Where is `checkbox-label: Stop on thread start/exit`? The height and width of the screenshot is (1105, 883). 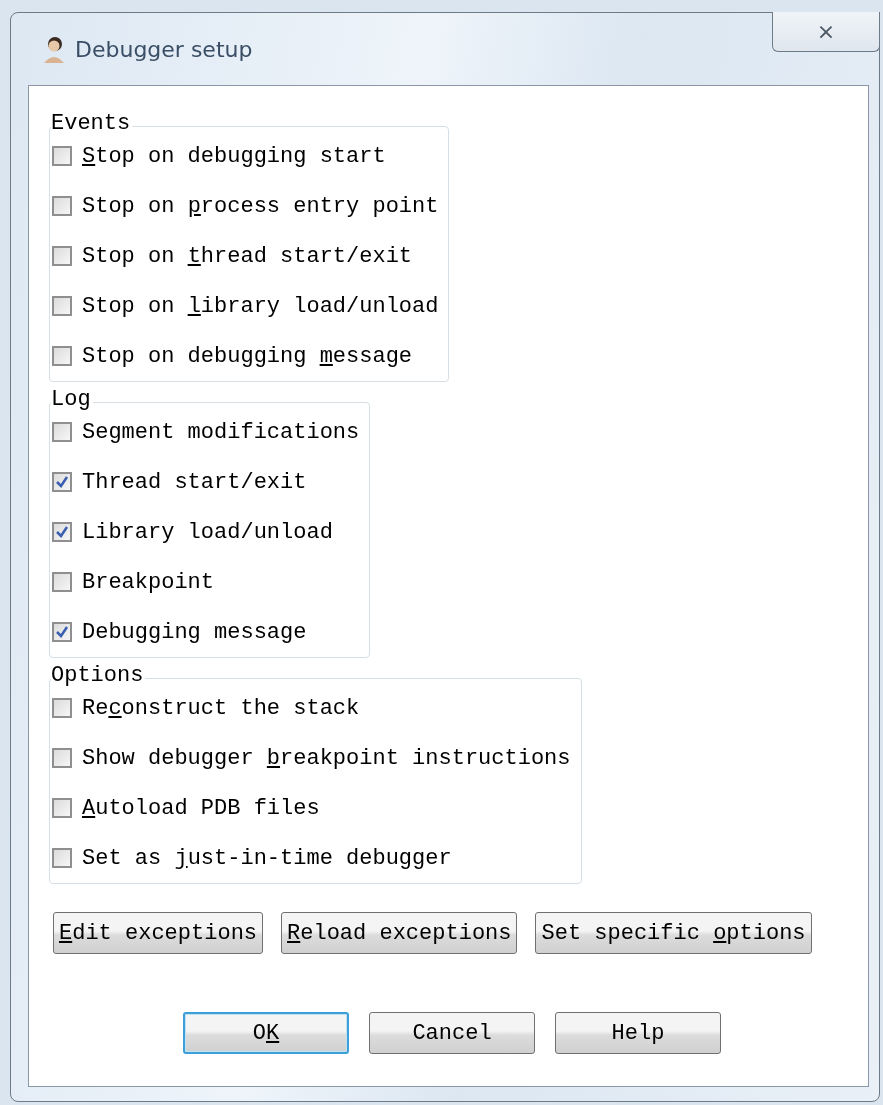 checkbox-label: Stop on thread start/exit is located at coordinates (247, 256).